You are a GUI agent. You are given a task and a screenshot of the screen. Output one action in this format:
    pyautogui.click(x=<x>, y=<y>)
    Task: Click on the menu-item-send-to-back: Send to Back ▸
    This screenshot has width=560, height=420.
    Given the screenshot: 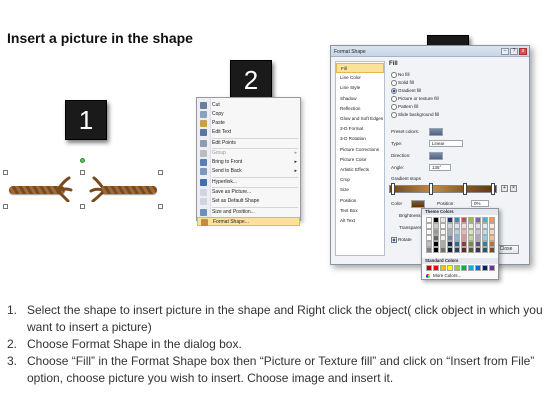 What is the action you would take?
    pyautogui.click(x=248, y=171)
    